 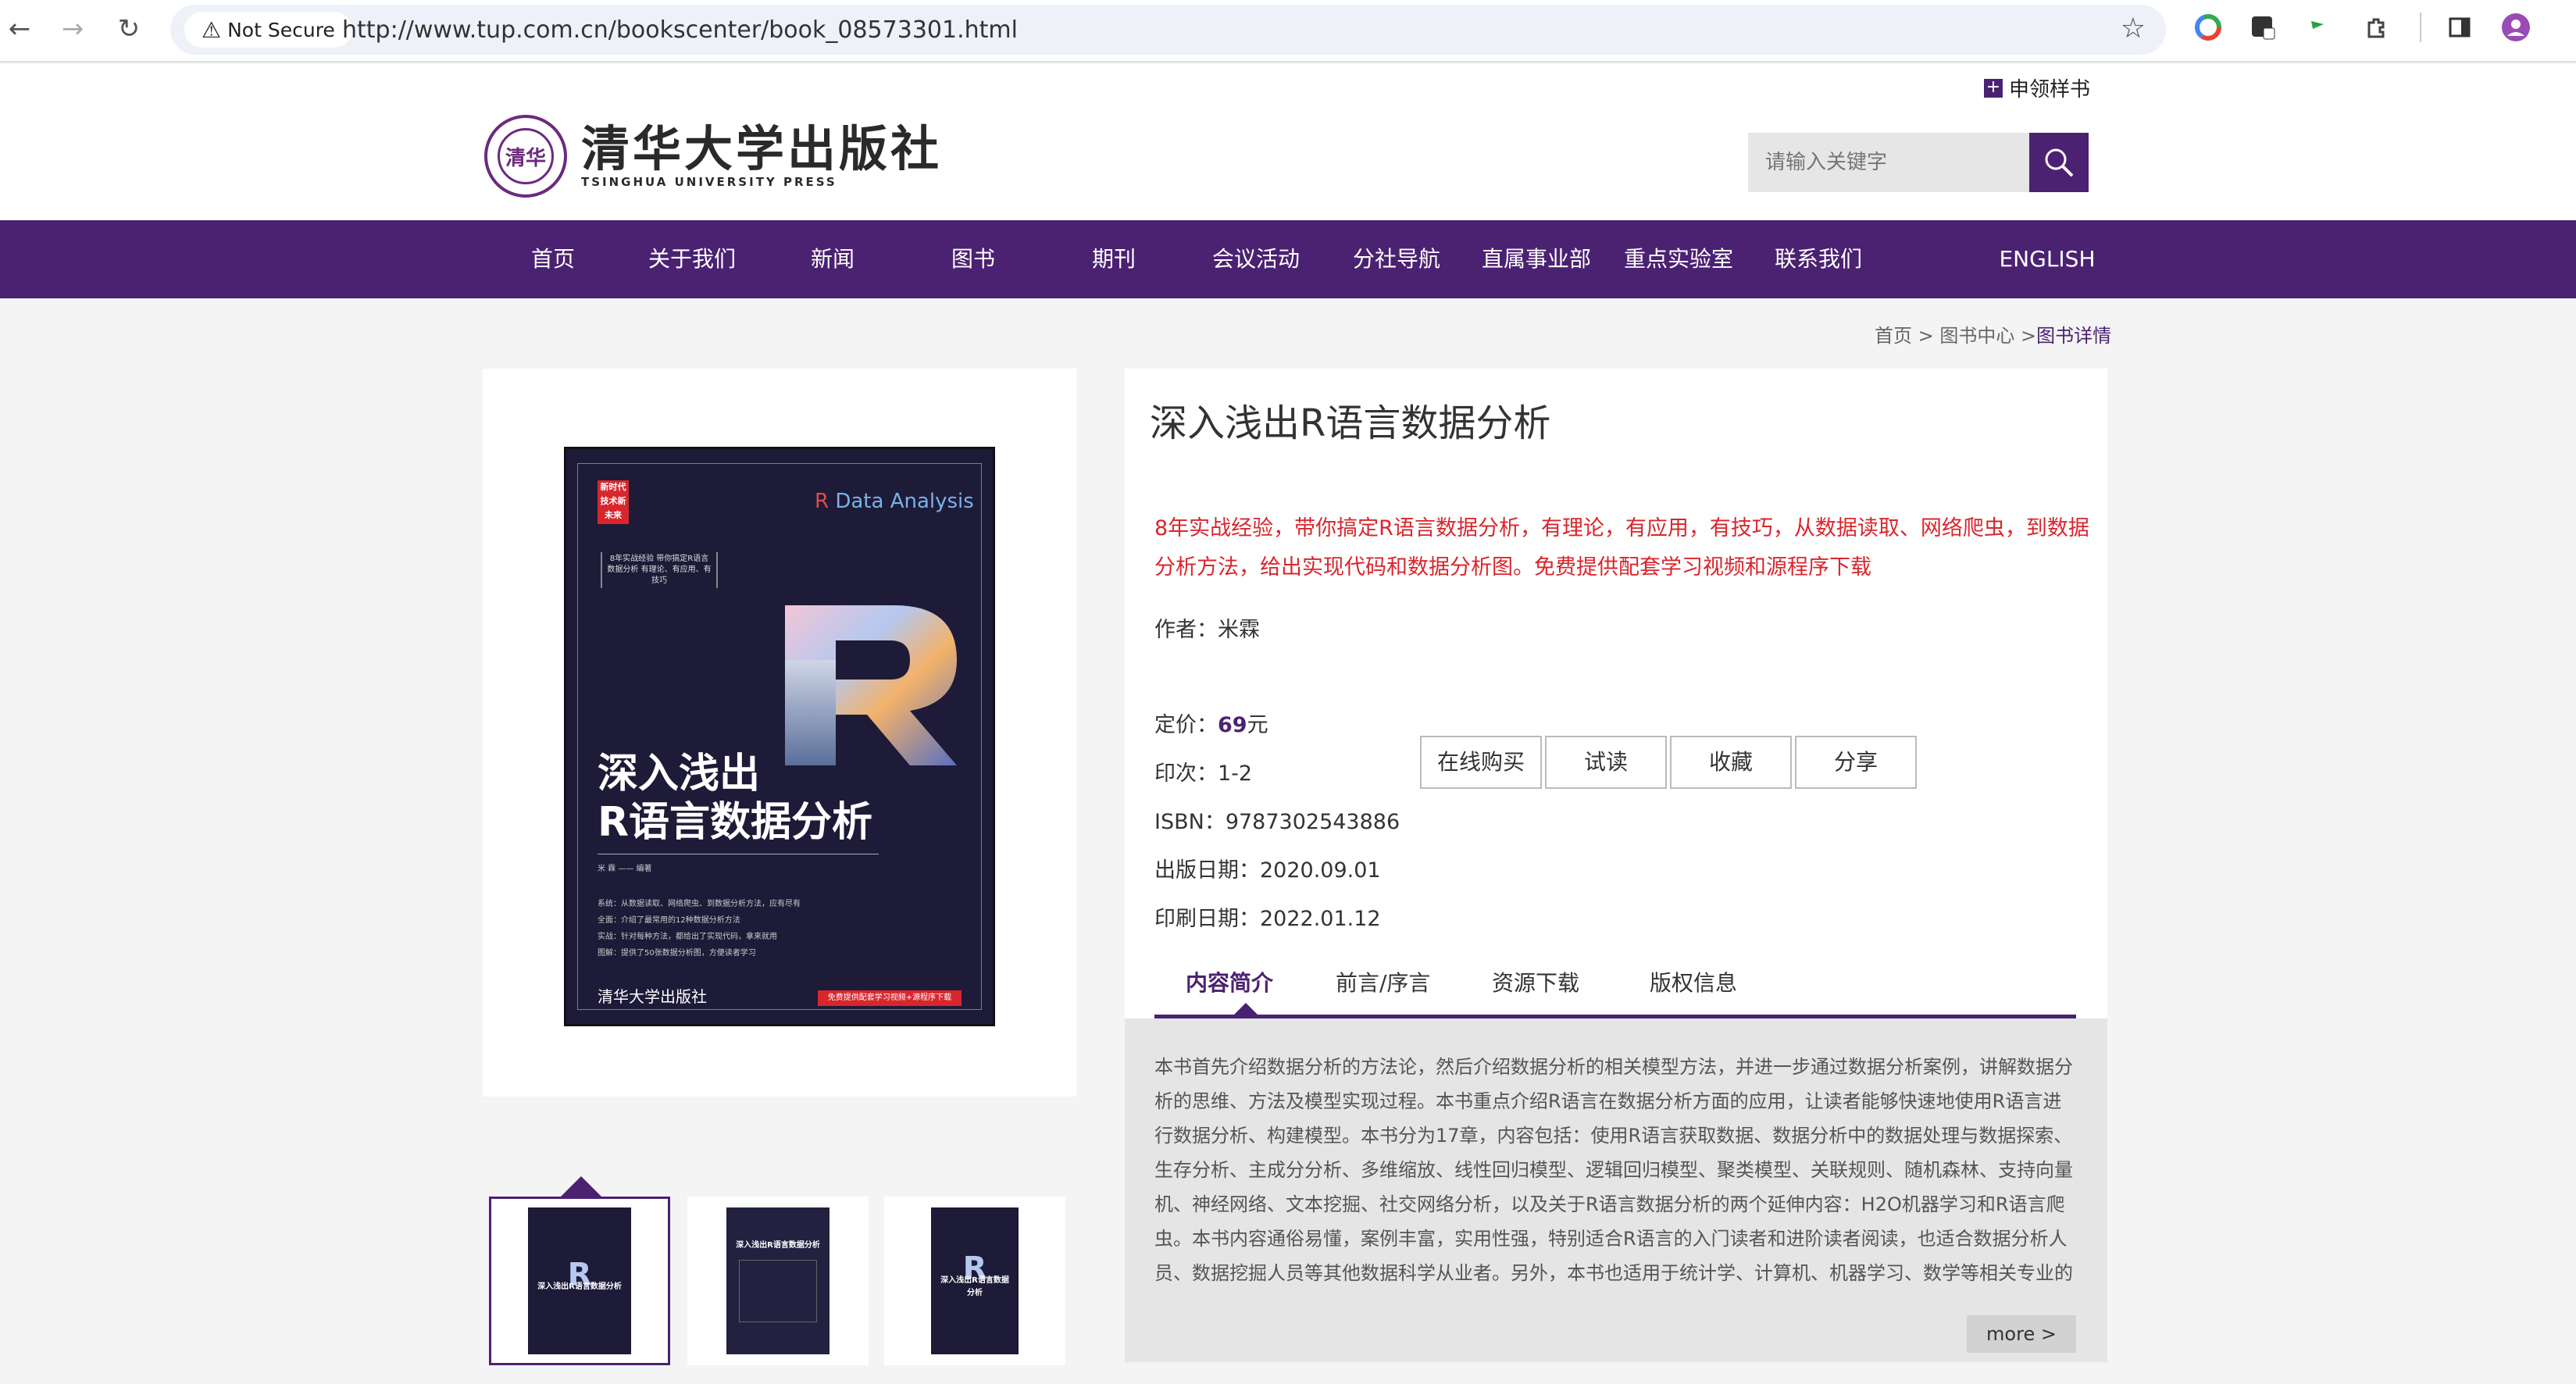 What do you see at coordinates (1207, 919) in the screenshot?
I see `print-date-label: 印刷日期：` at bounding box center [1207, 919].